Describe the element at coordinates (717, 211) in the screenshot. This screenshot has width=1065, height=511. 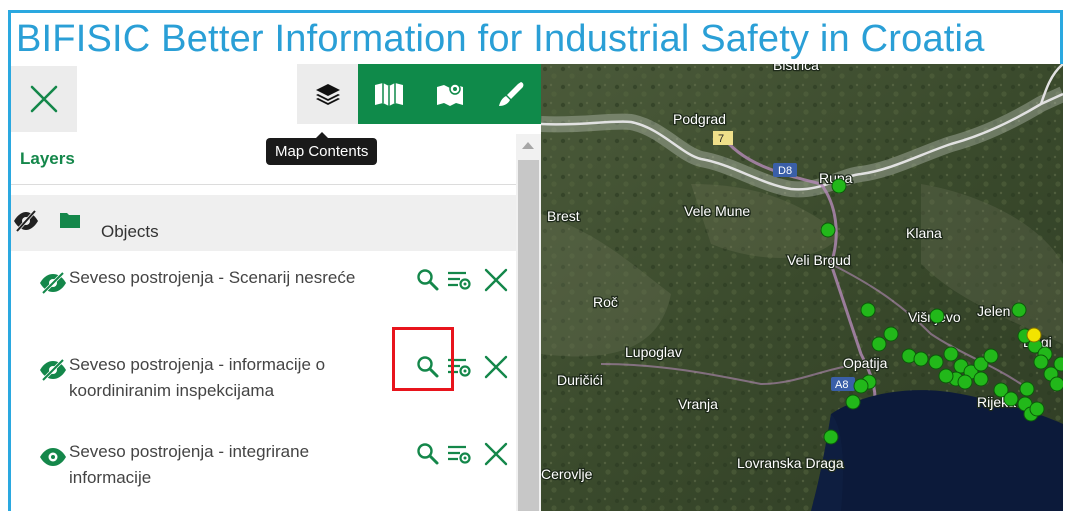
I see `map-label: Vele Mune` at that location.